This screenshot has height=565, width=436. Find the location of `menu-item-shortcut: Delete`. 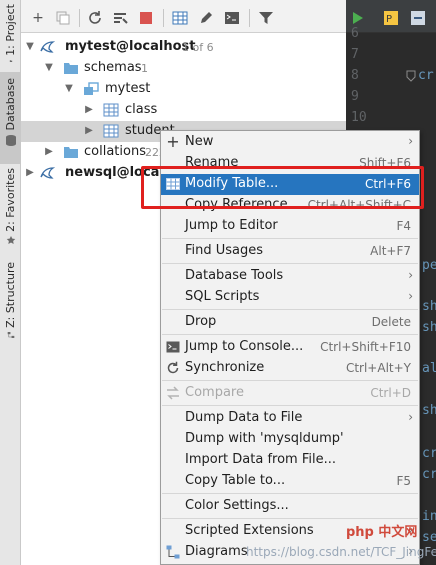

menu-item-shortcut: Delete is located at coordinates (391, 322).